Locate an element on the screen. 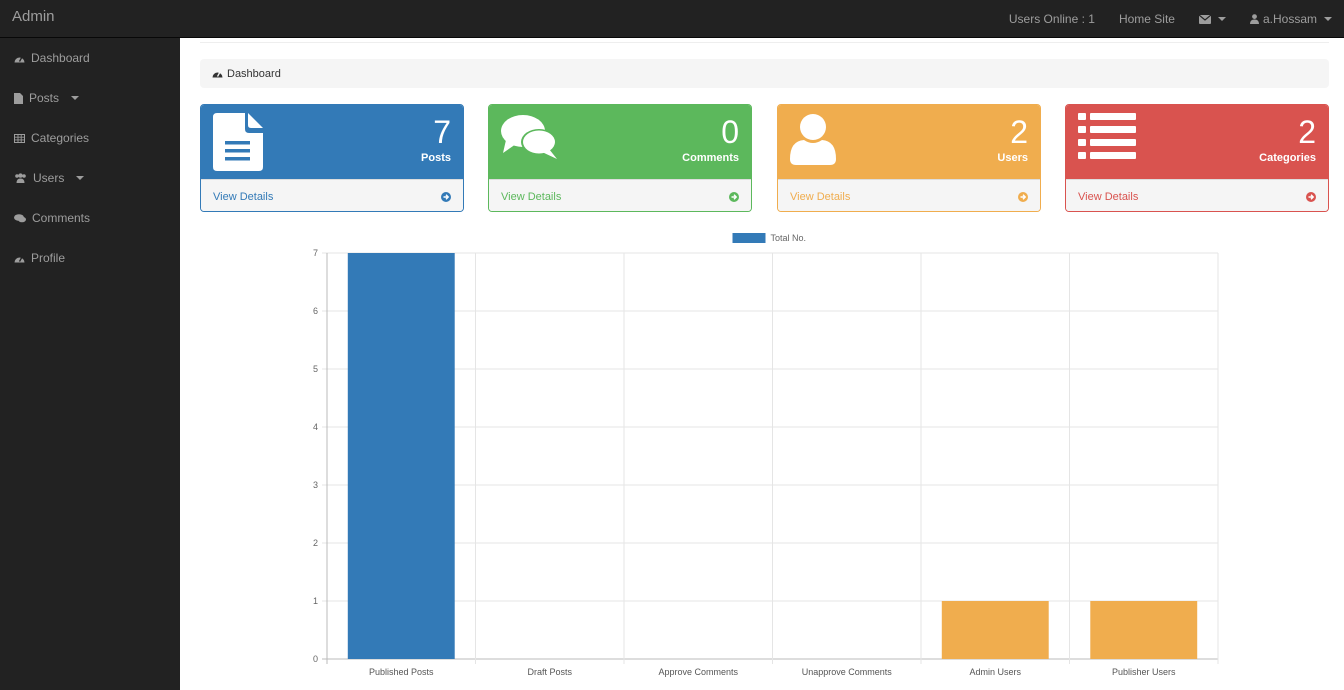  posts-label: Posts is located at coordinates (436, 158).